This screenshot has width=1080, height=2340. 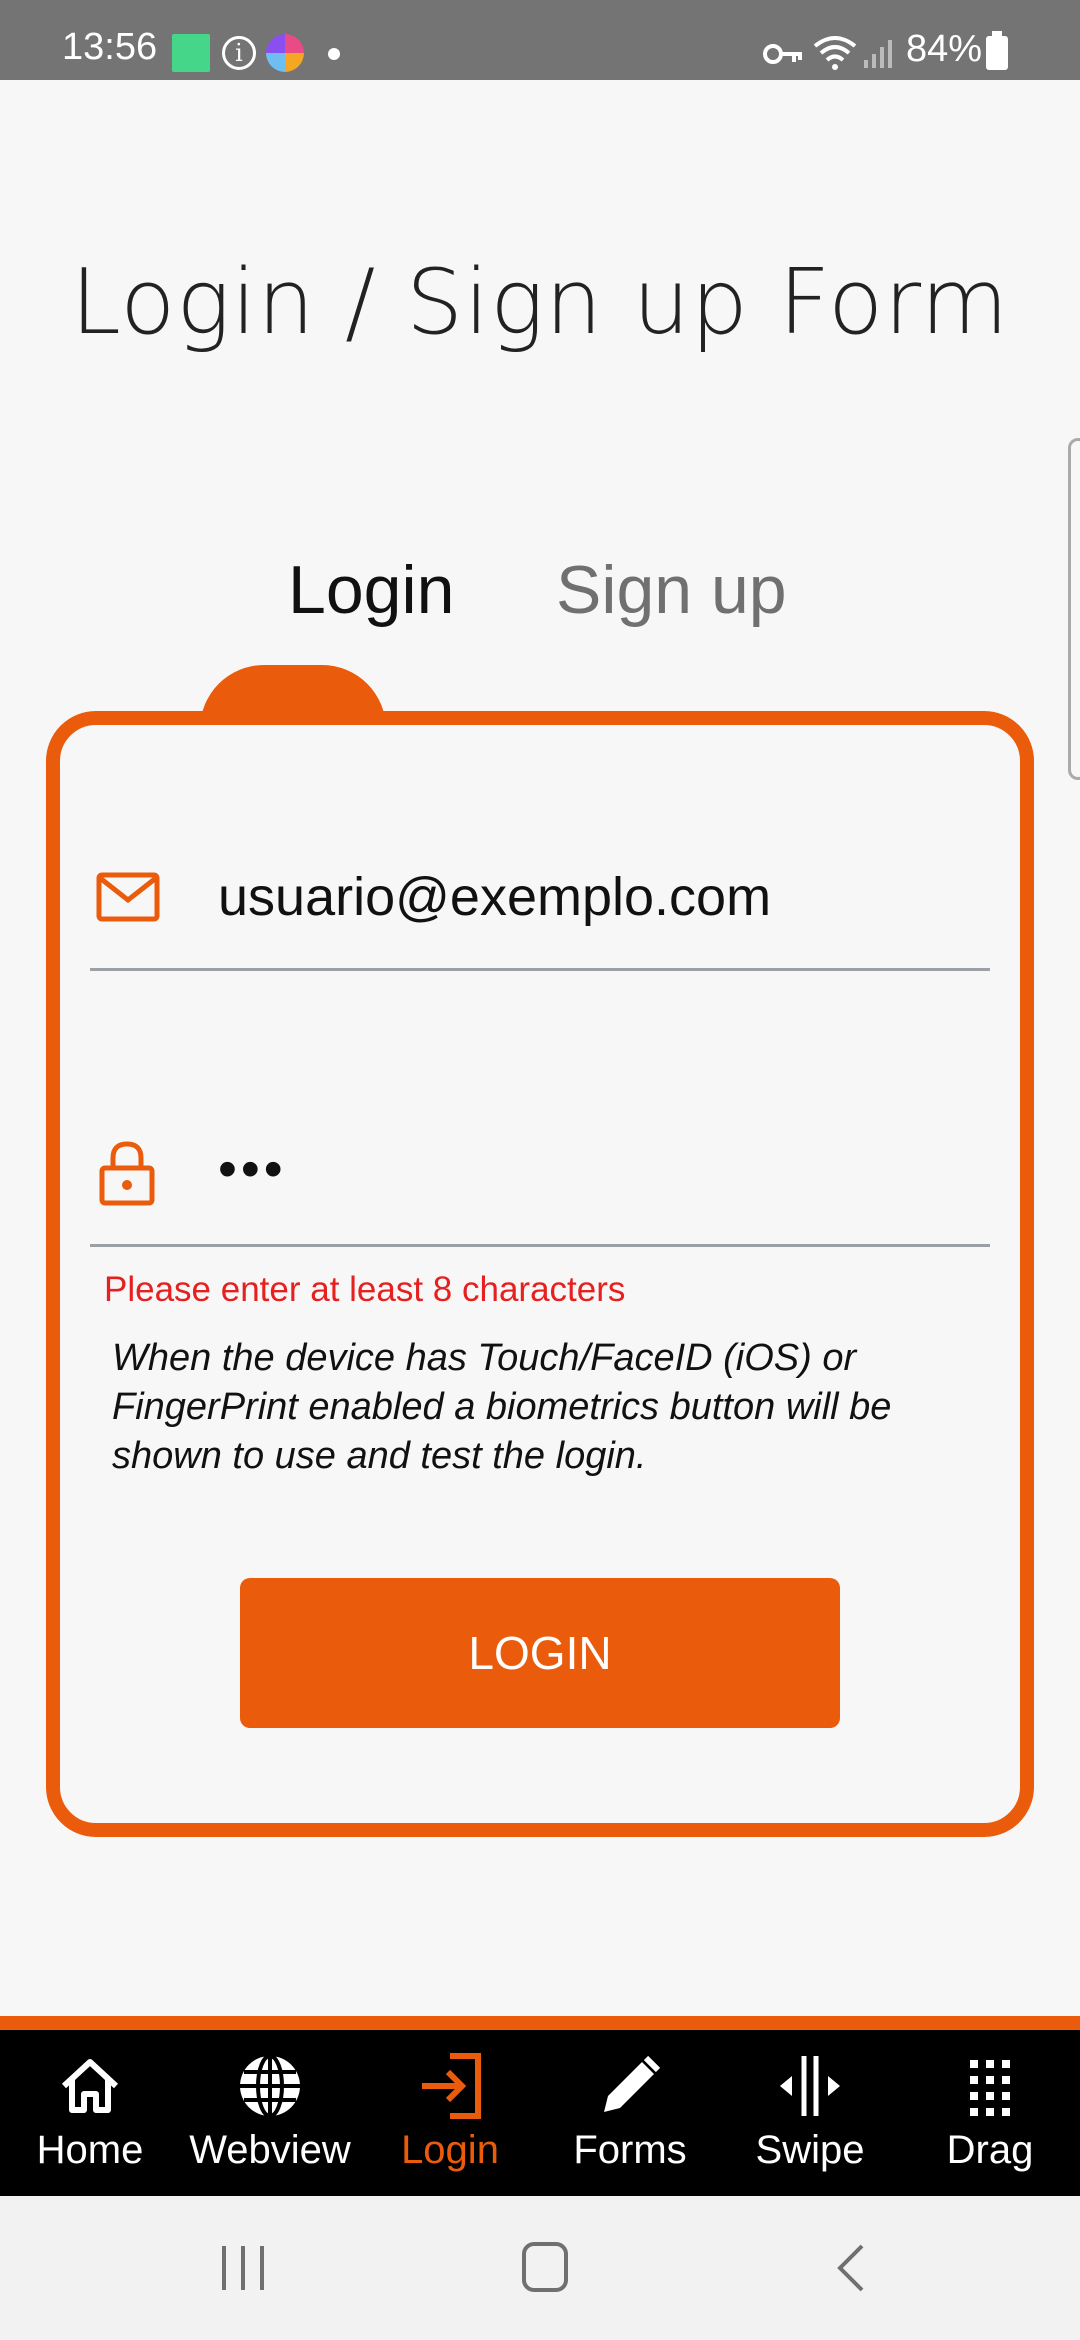 What do you see at coordinates (90, 2150) in the screenshot?
I see `nav-label-home: Home` at bounding box center [90, 2150].